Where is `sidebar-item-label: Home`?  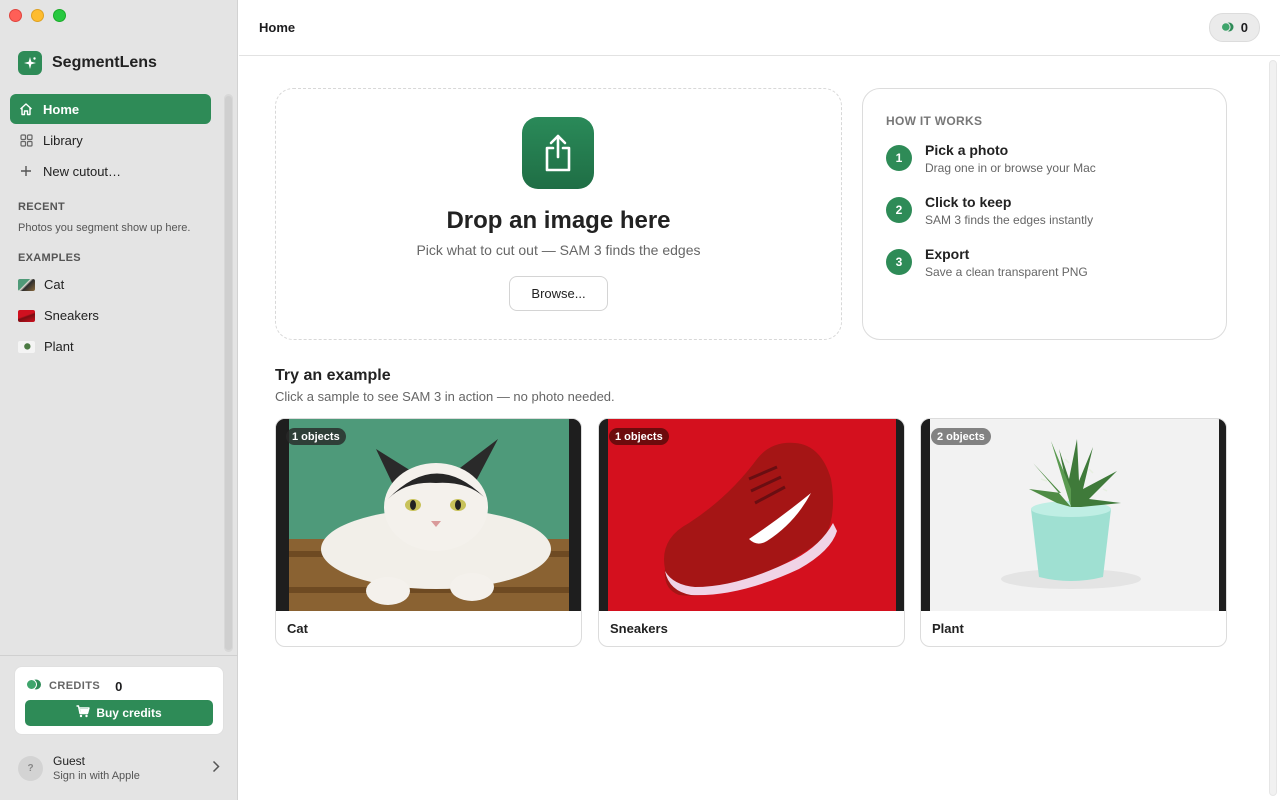 sidebar-item-label: Home is located at coordinates (61, 109).